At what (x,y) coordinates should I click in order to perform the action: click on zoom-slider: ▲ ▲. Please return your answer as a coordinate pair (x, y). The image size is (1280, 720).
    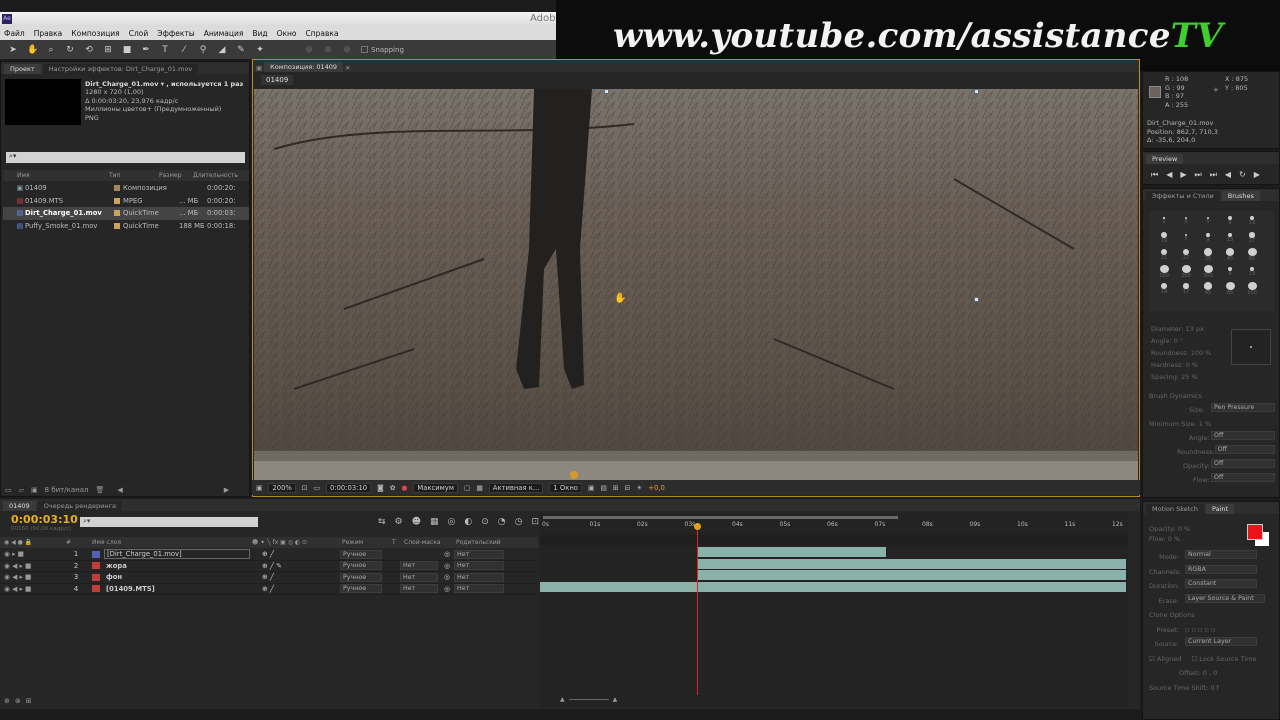
    Looking at the image, I should click on (590, 699).